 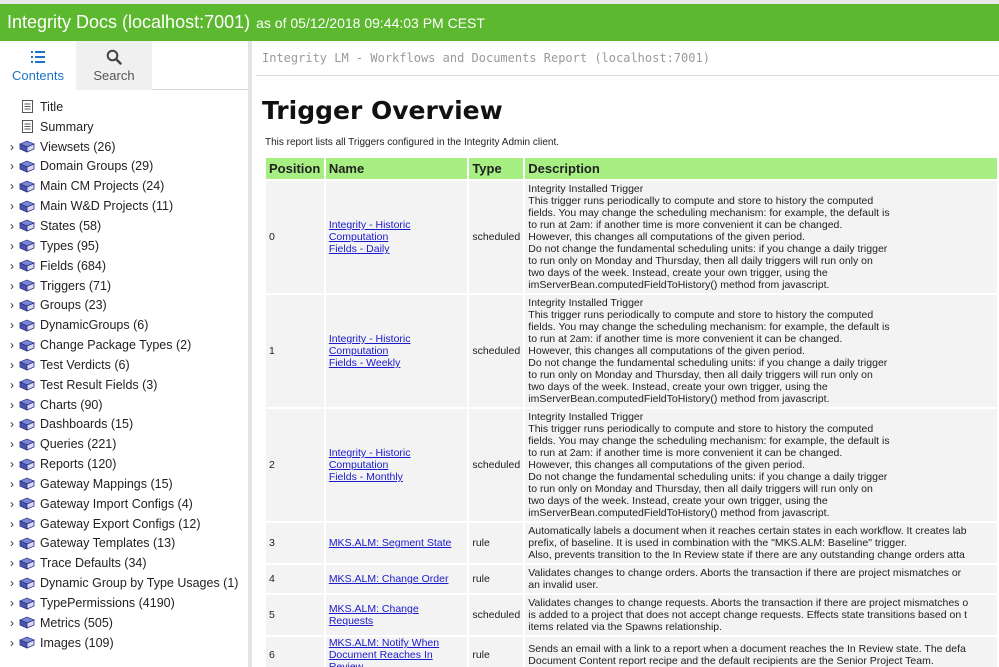 I want to click on tree-item: › Viewsets (26), so click(x=125, y=147).